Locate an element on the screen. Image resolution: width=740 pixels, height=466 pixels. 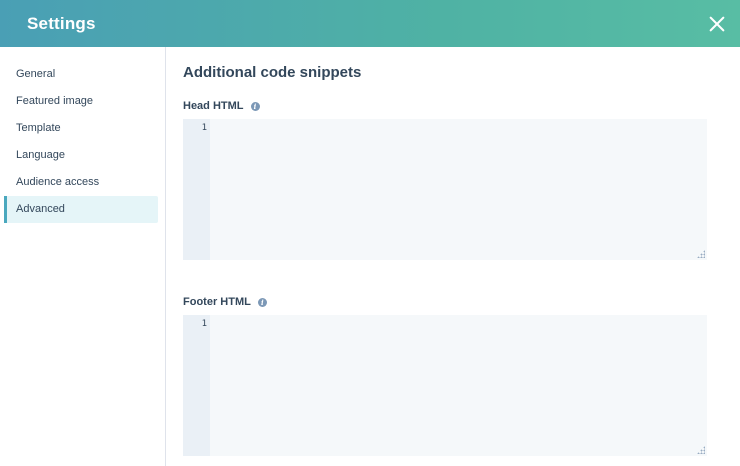
close-icon is located at coordinates (717, 24).